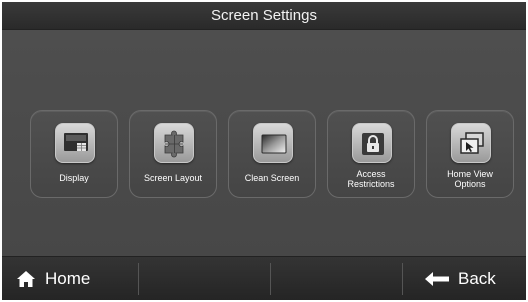 The image size is (528, 302). What do you see at coordinates (471, 143) in the screenshot?
I see `cursor-window-icon` at bounding box center [471, 143].